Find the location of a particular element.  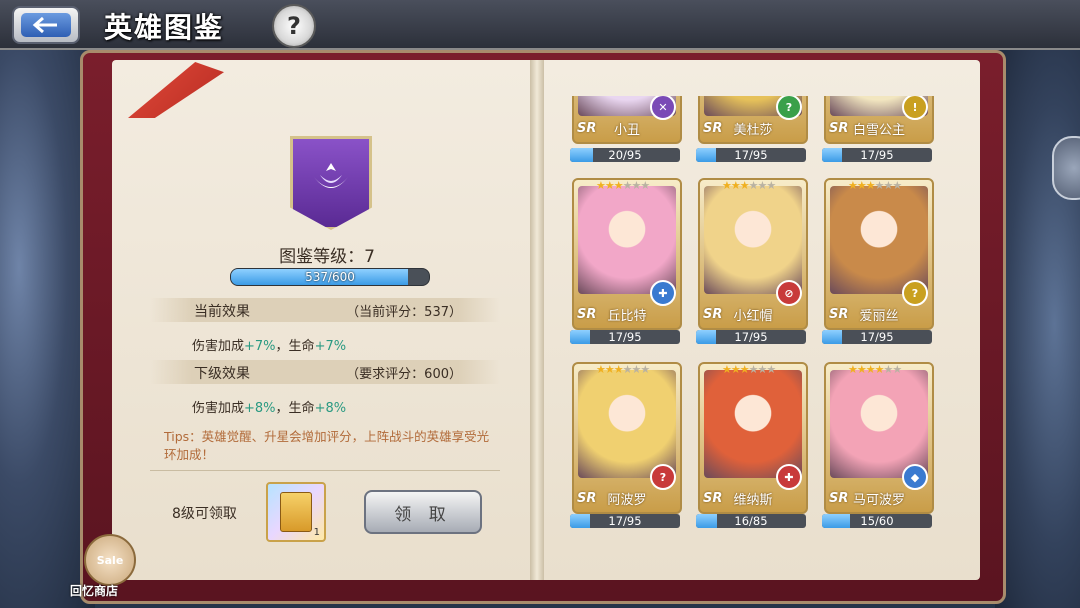

current-hp-label: ，生命 is located at coordinates (295, 346).